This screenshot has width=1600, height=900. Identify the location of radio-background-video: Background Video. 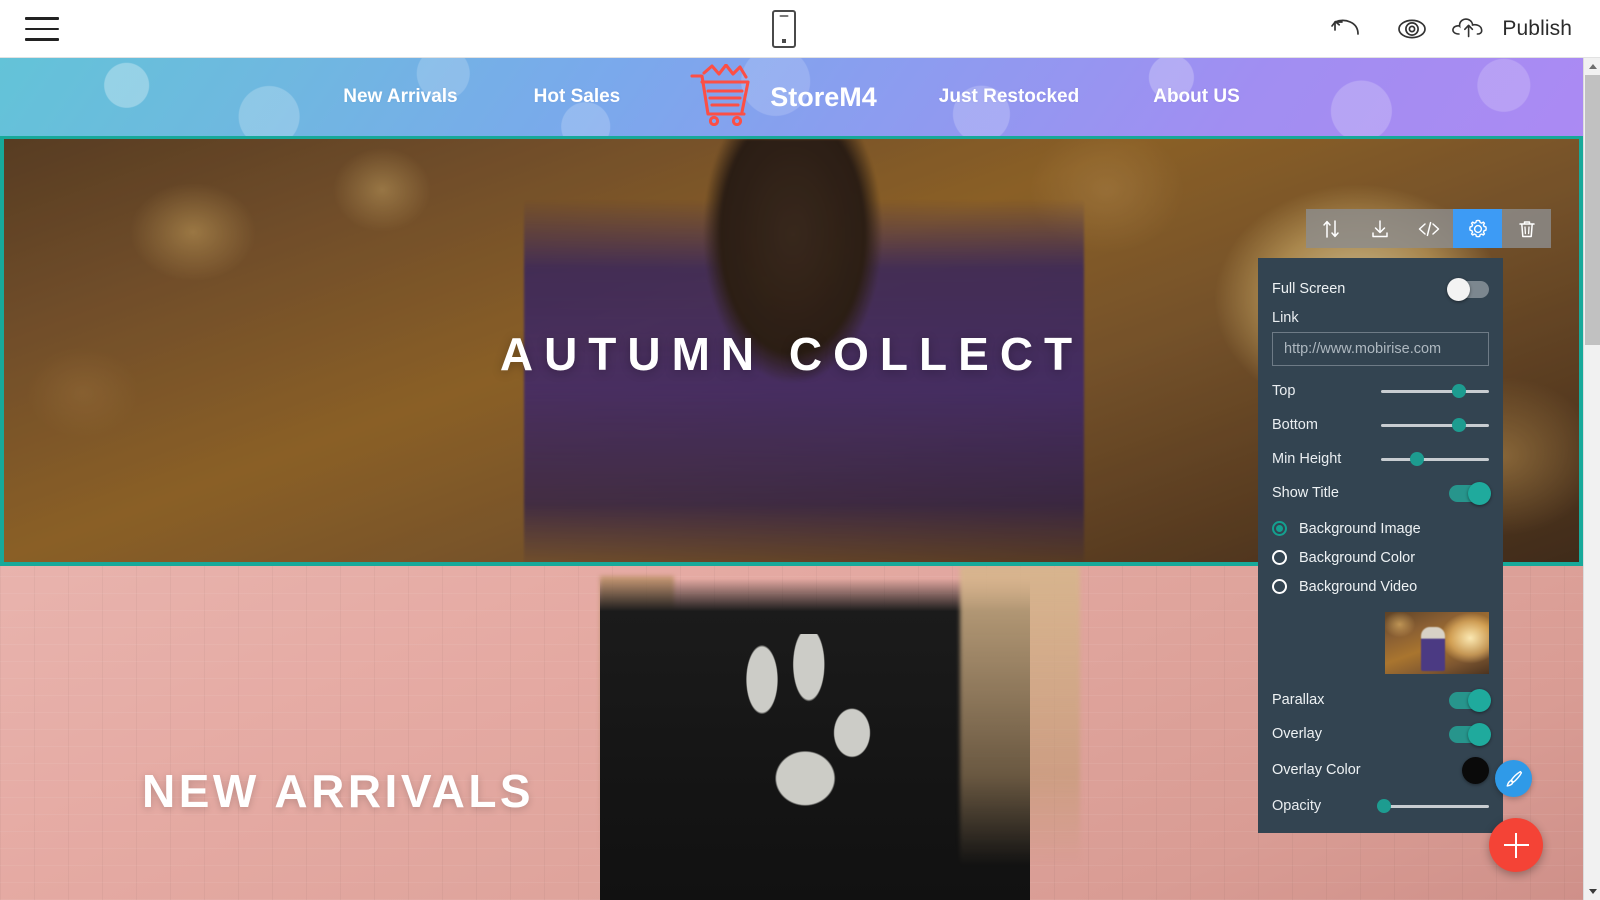
(1380, 586).